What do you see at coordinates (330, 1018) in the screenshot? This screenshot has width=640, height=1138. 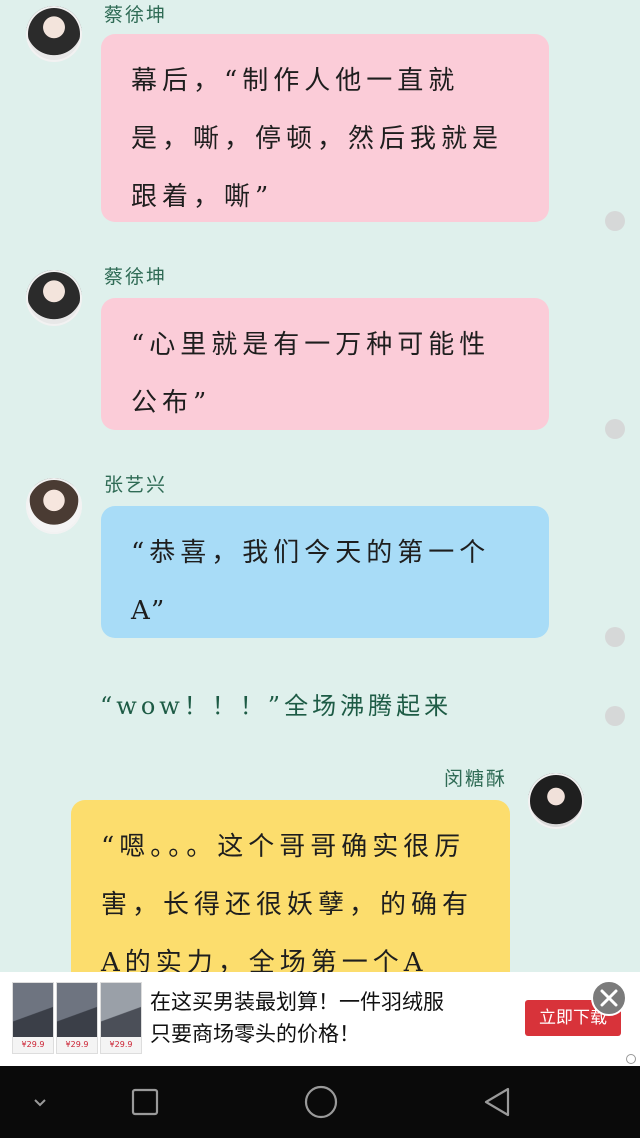 I see `ad-text: 在这买男装最划算！一件羽绒服 只要商场零头的价格！` at bounding box center [330, 1018].